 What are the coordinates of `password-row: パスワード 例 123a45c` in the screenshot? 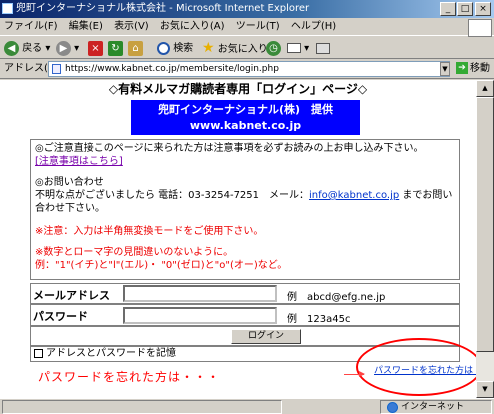 It's located at (245, 315).